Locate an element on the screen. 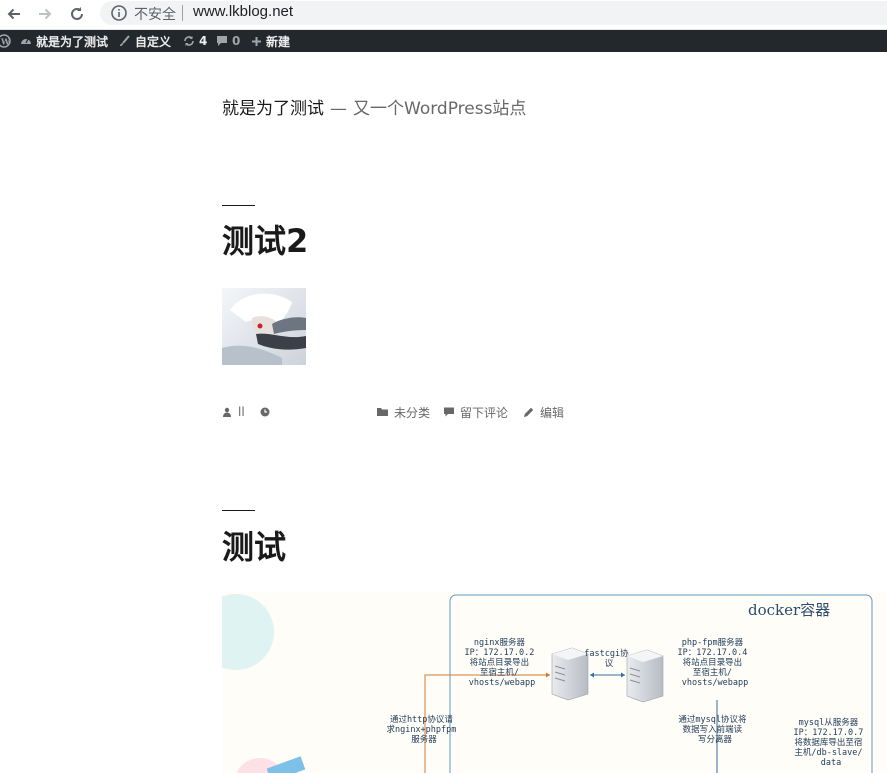  plus-icon is located at coordinates (256, 41).